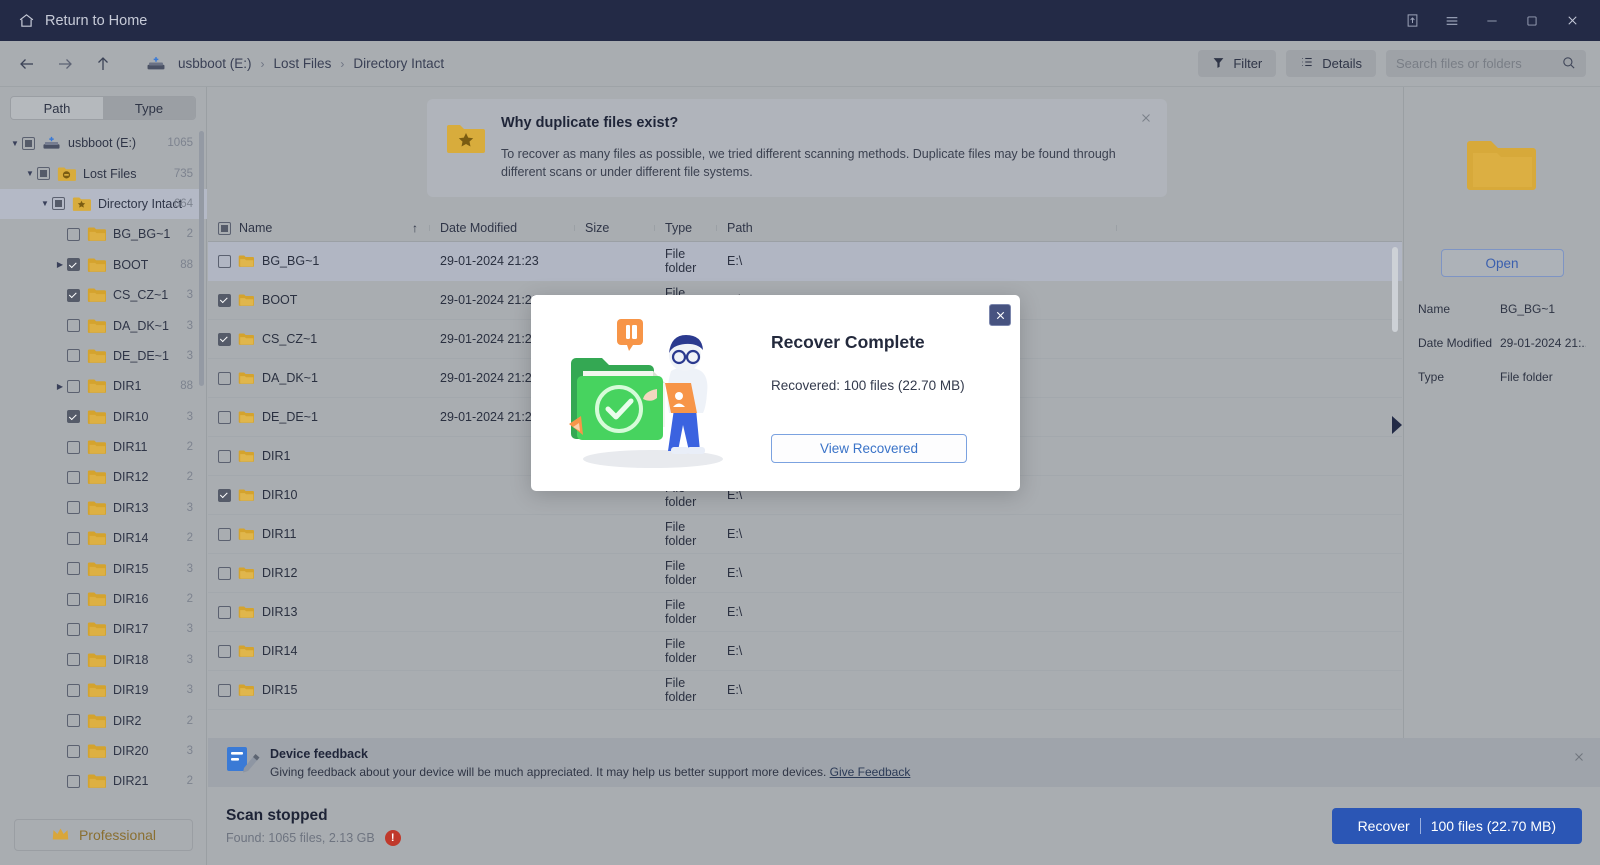 The image size is (1600, 865). What do you see at coordinates (103, 508) in the screenshot?
I see `tree-item-dir13: DIR13 3` at bounding box center [103, 508].